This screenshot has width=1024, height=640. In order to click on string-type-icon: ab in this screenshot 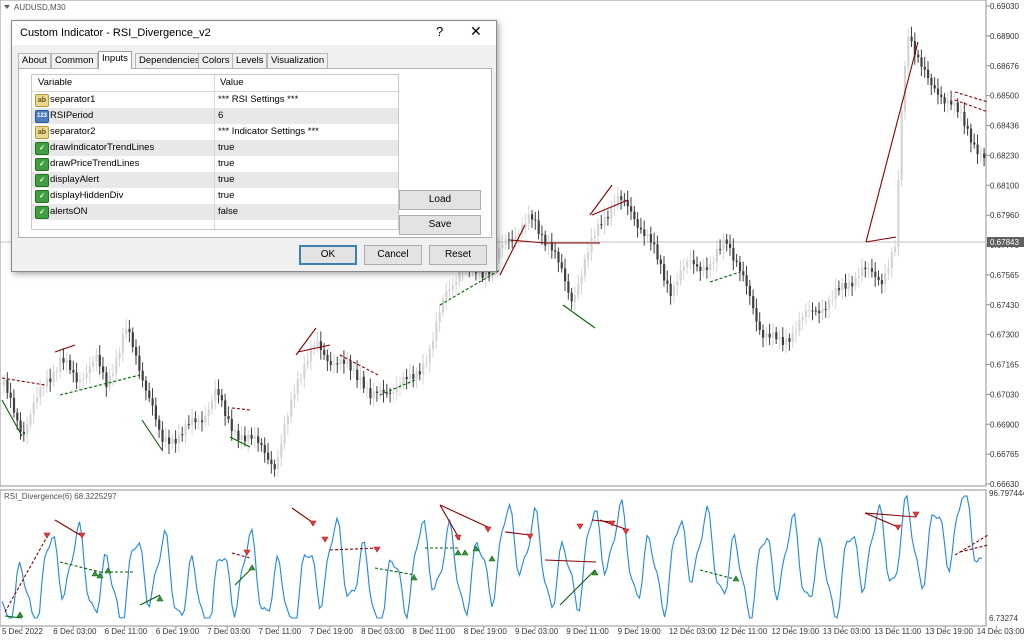, I will do `click(42, 100)`.